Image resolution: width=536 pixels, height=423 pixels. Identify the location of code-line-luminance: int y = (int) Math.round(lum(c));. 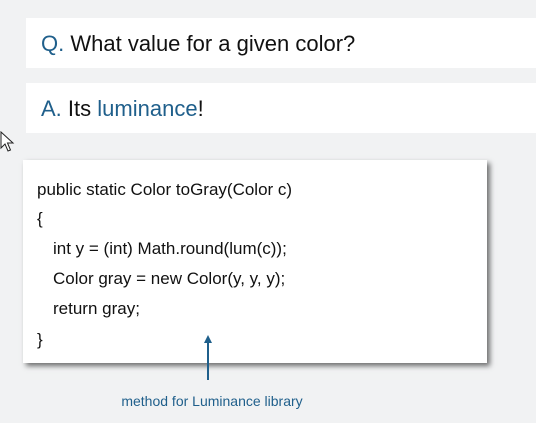
(170, 248).